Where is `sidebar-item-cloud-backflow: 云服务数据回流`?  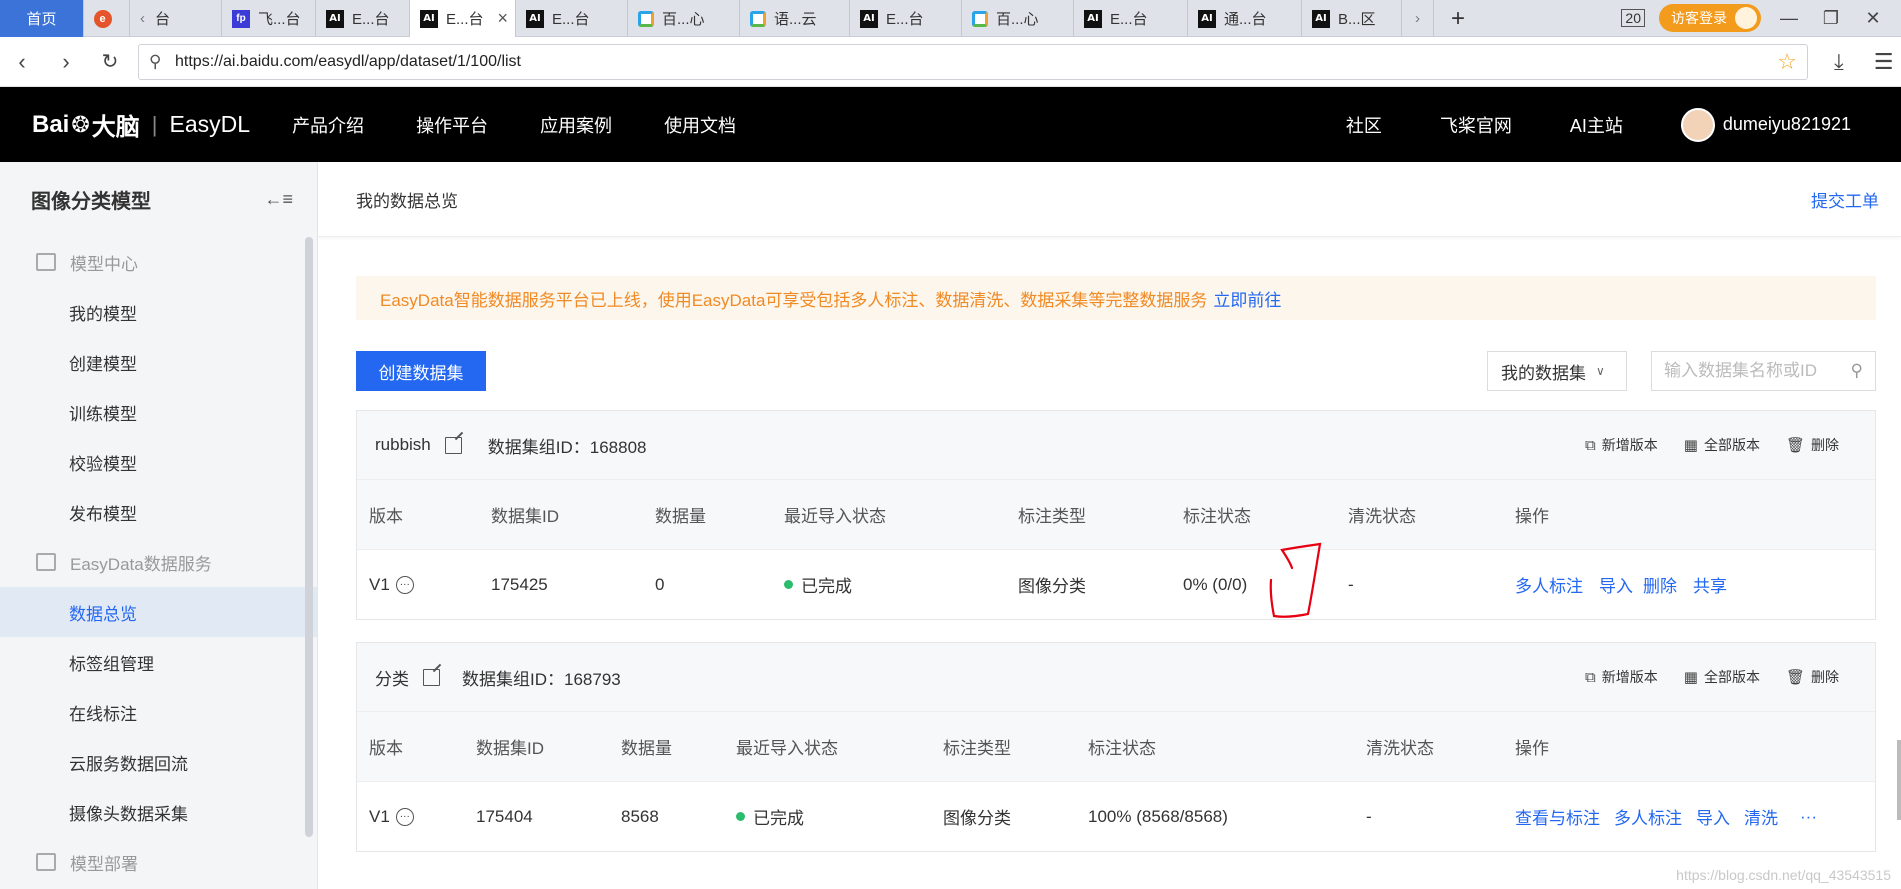
sidebar-item-cloud-backflow: 云服务数据回流 is located at coordinates (158, 762).